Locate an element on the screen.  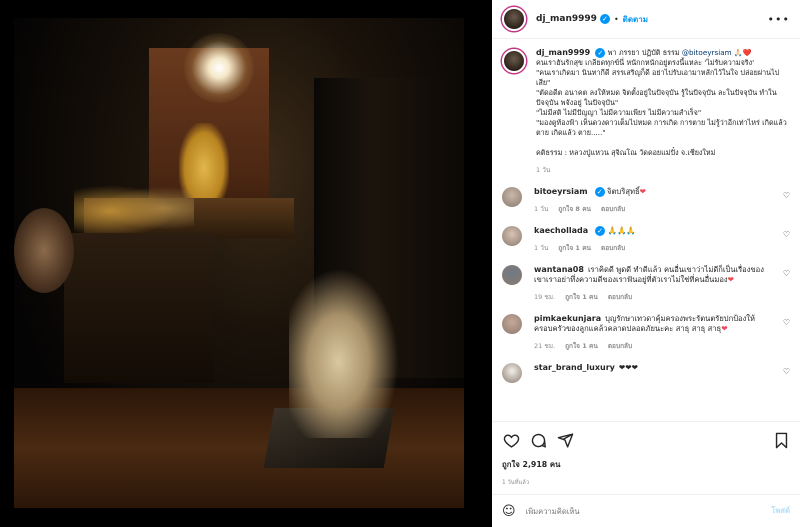
comment-text: ❤❤❤ is located at coordinates (628, 367).